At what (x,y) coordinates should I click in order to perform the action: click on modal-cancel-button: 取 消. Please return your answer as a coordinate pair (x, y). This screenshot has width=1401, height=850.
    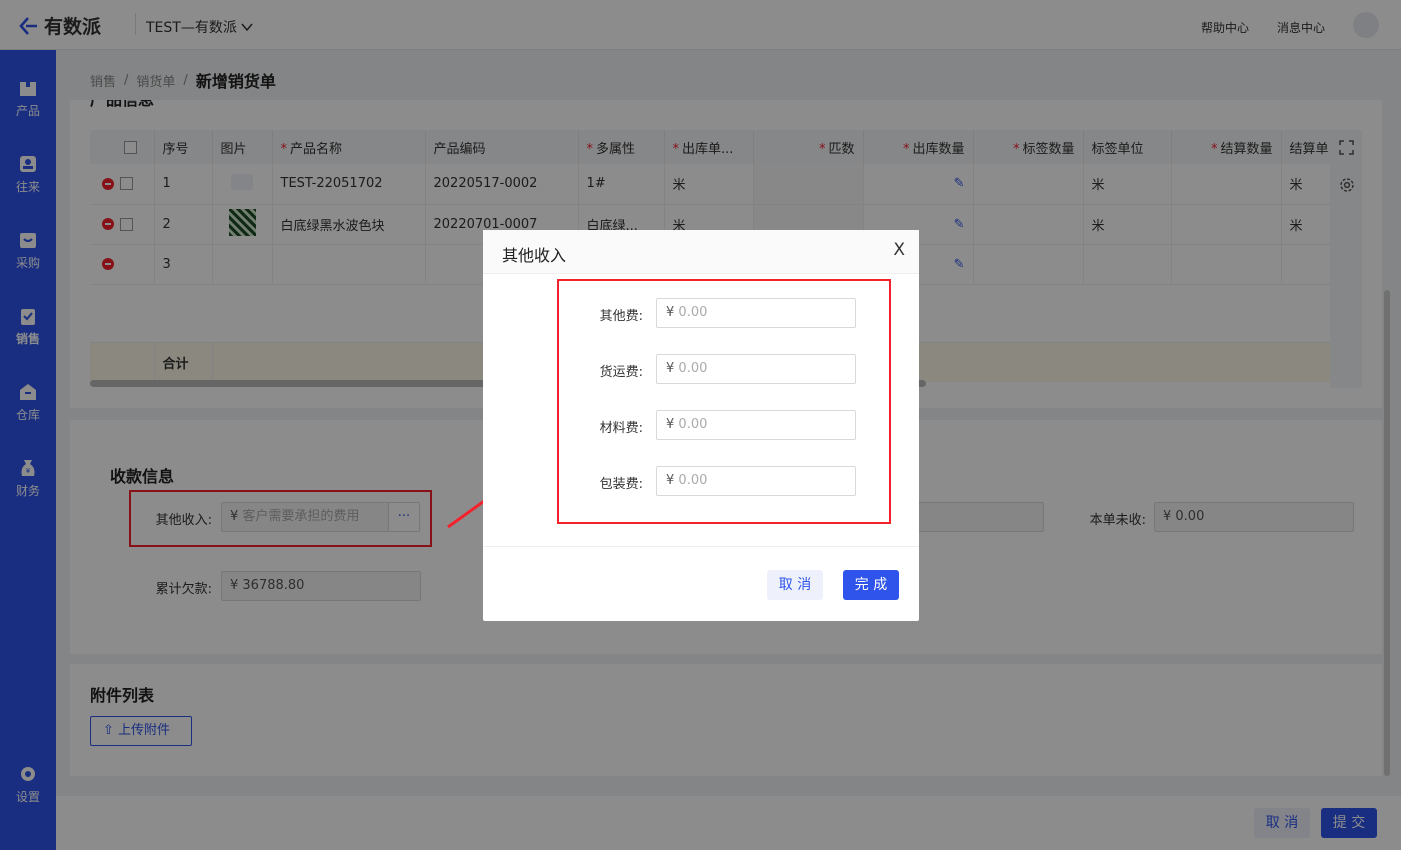
    Looking at the image, I should click on (795, 585).